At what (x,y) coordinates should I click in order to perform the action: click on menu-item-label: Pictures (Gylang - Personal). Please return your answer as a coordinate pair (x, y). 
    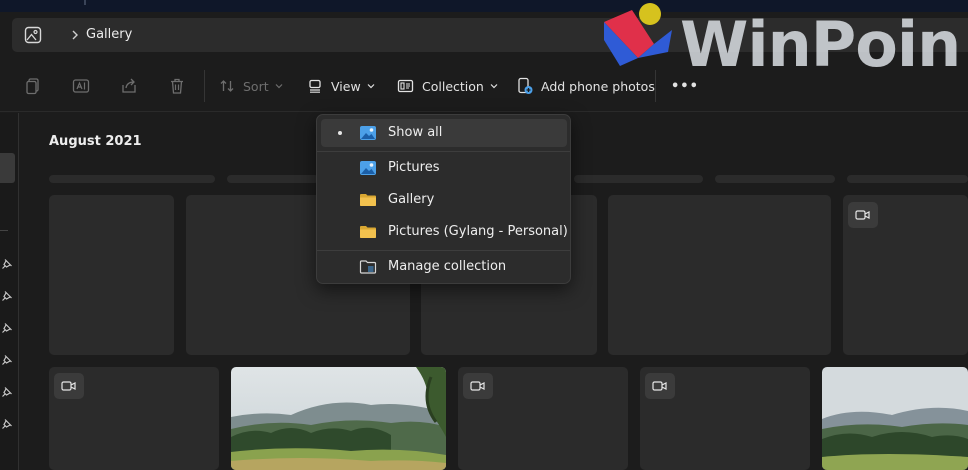
    Looking at the image, I should click on (478, 231).